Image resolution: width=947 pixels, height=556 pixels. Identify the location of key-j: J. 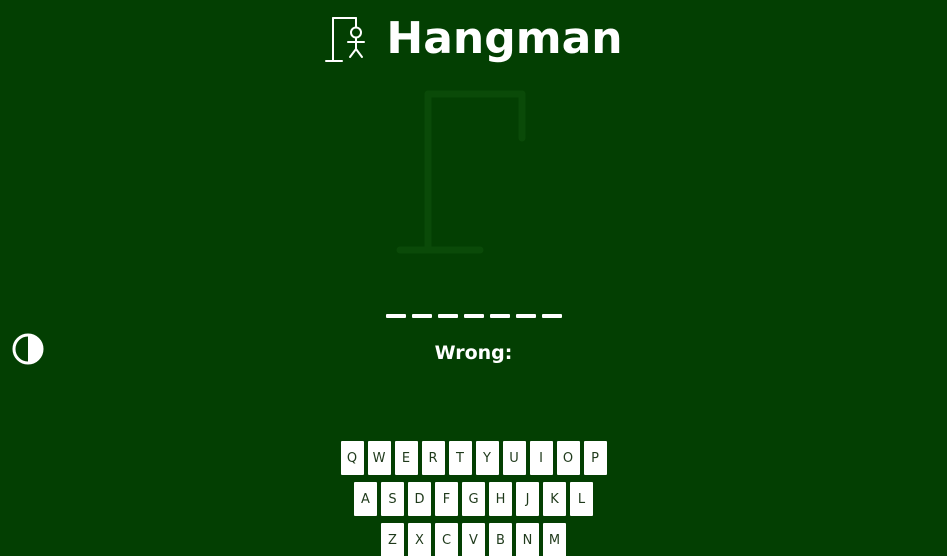
(527, 499).